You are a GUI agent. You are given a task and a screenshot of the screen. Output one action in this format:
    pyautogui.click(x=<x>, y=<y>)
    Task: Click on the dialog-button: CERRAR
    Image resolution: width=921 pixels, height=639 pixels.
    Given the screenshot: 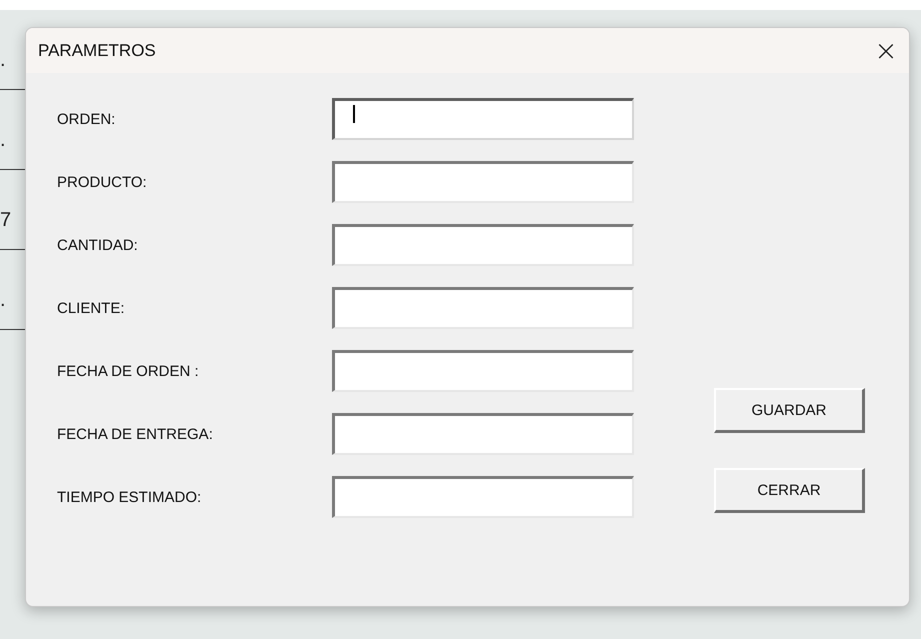 What is the action you would take?
    pyautogui.click(x=789, y=490)
    